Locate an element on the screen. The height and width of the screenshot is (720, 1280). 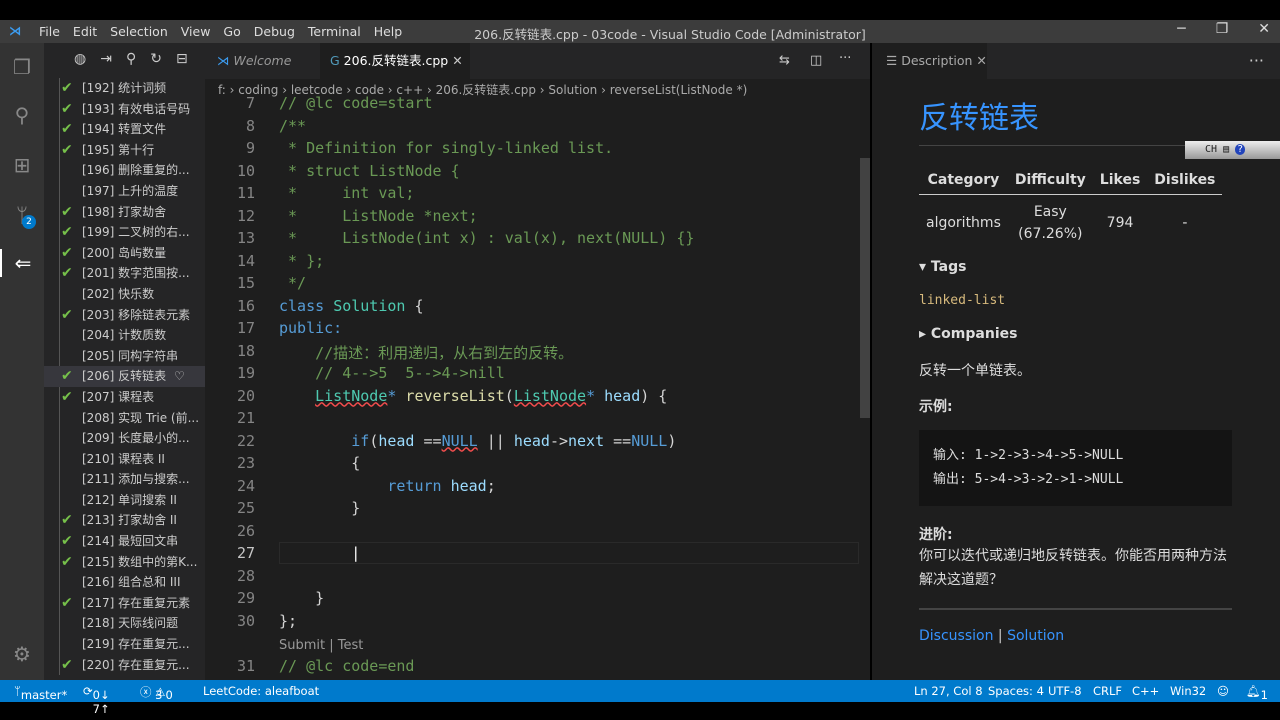
code-line: // @lc code=end is located at coordinates (346, 666).